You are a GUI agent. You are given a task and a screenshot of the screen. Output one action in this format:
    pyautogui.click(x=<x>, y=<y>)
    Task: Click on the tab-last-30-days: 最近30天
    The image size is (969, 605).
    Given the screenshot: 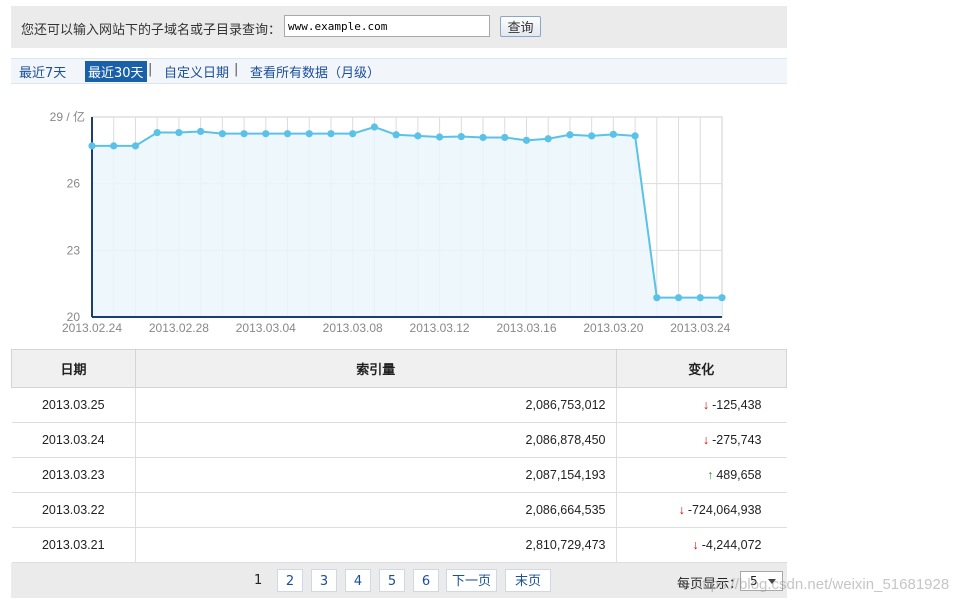 What is the action you would take?
    pyautogui.click(x=116, y=71)
    